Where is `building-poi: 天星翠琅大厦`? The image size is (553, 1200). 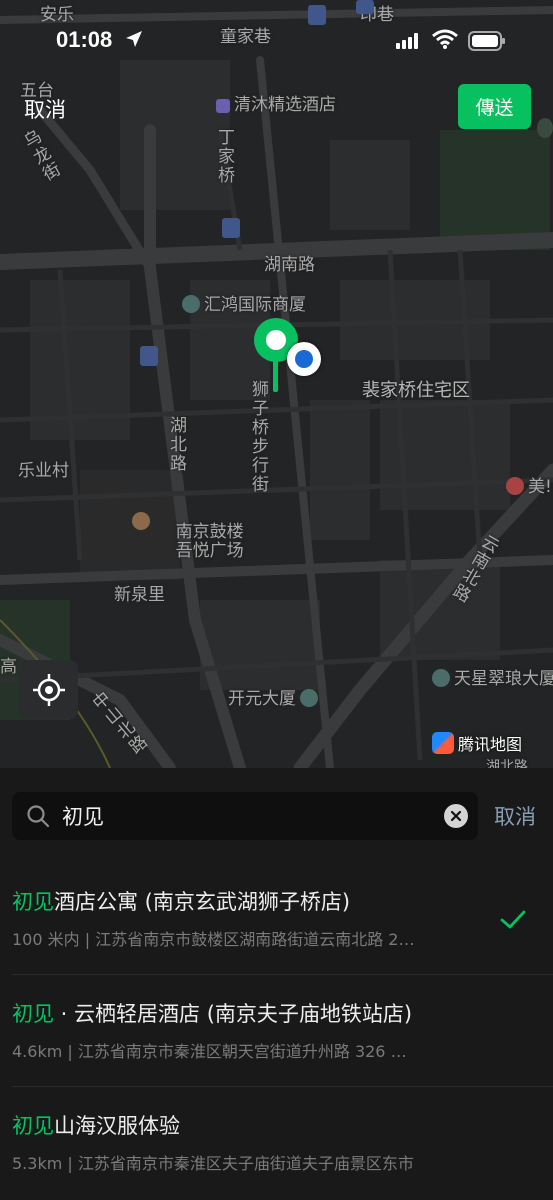 building-poi: 天星翠琅大厦 is located at coordinates (492, 676).